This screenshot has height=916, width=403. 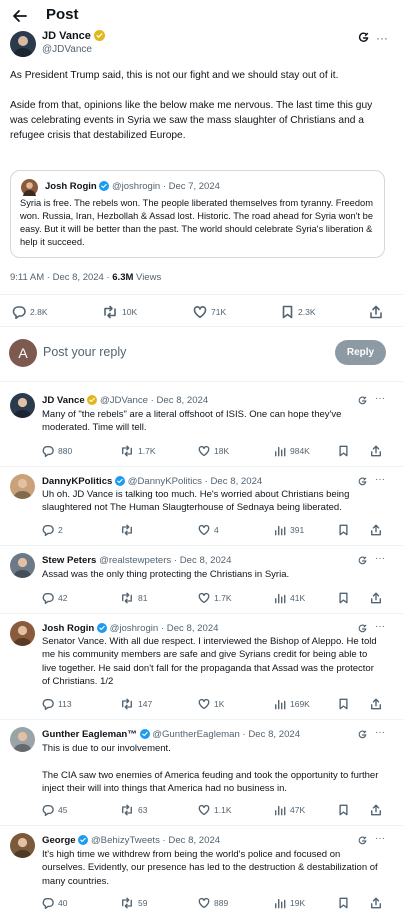 What do you see at coordinates (289, 810) in the screenshot?
I see `views-button: 47K` at bounding box center [289, 810].